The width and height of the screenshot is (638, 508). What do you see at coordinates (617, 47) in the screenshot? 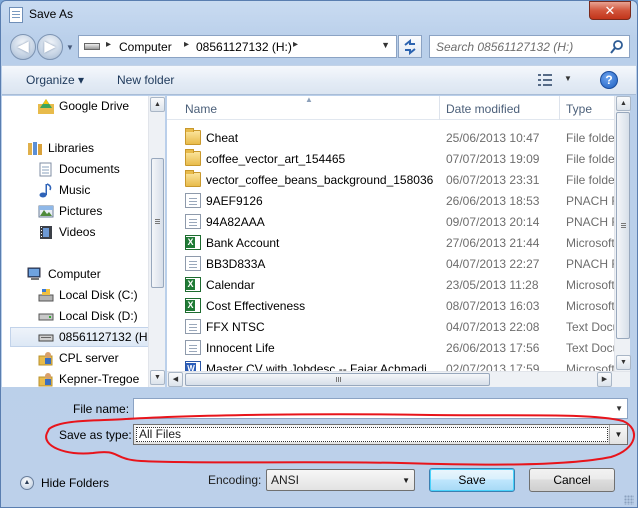
I see `search-icon` at bounding box center [617, 47].